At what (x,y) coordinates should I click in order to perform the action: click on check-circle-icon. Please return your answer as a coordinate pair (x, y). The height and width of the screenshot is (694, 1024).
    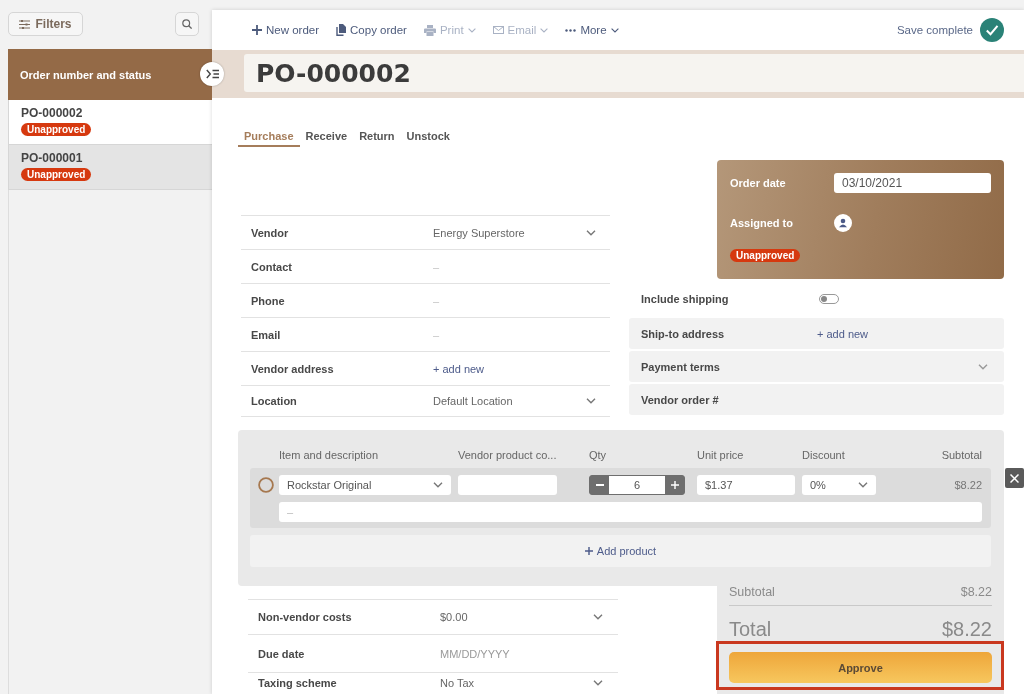
    Looking at the image, I should click on (992, 30).